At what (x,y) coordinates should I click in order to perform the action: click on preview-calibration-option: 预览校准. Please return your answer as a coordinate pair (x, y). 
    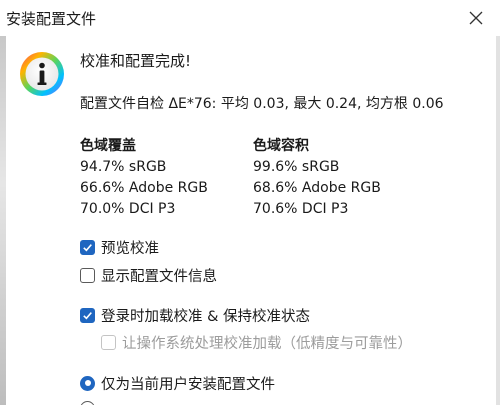
    Looking at the image, I should click on (119, 247).